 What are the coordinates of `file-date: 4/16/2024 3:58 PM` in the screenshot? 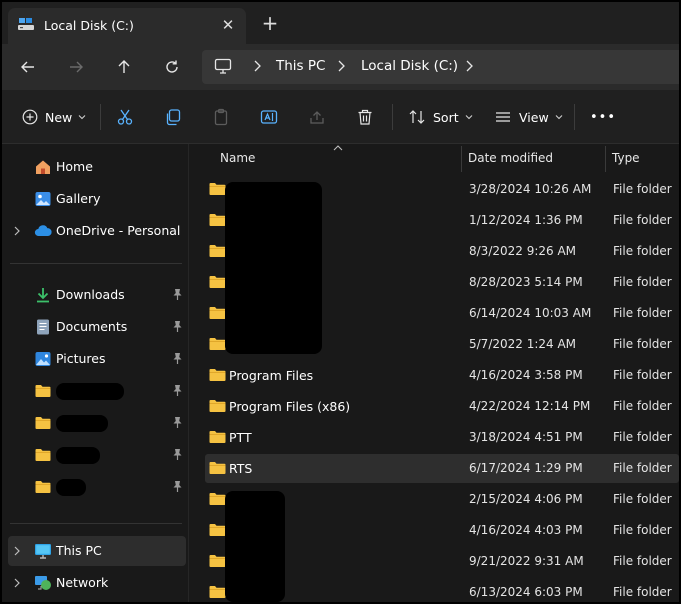 It's located at (526, 375).